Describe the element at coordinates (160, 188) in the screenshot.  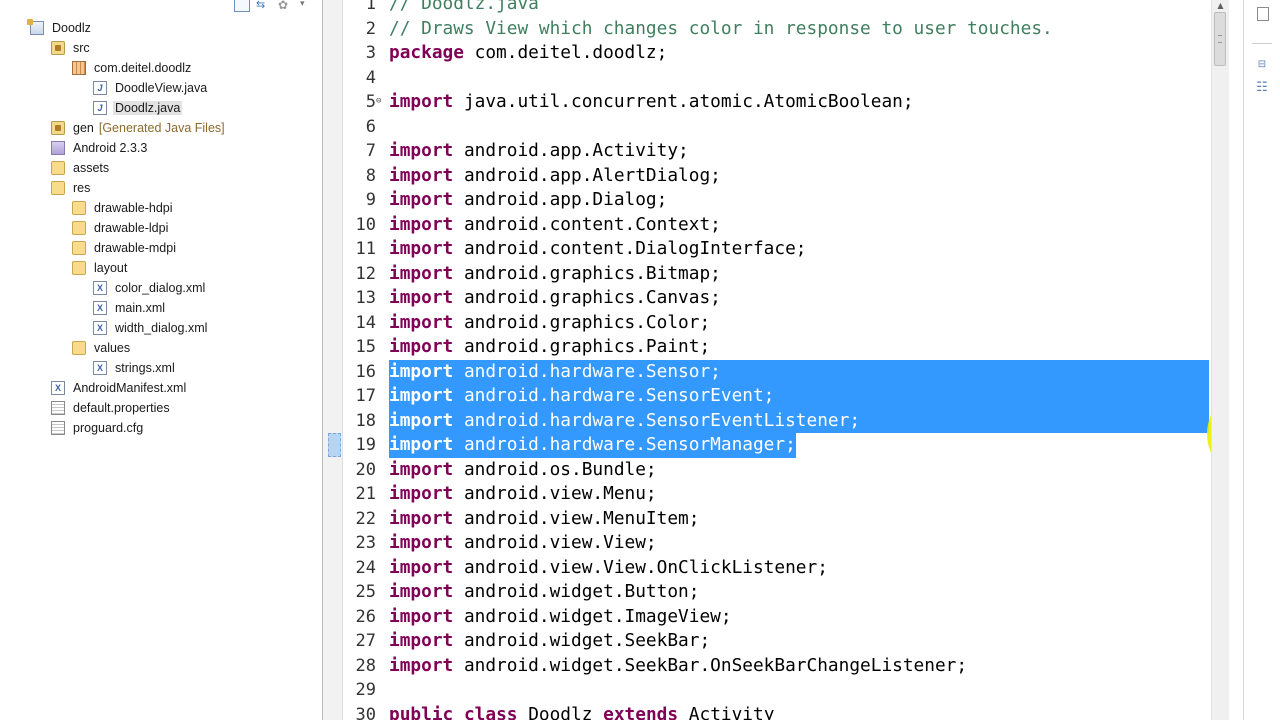
I see `tree-item: res` at that location.